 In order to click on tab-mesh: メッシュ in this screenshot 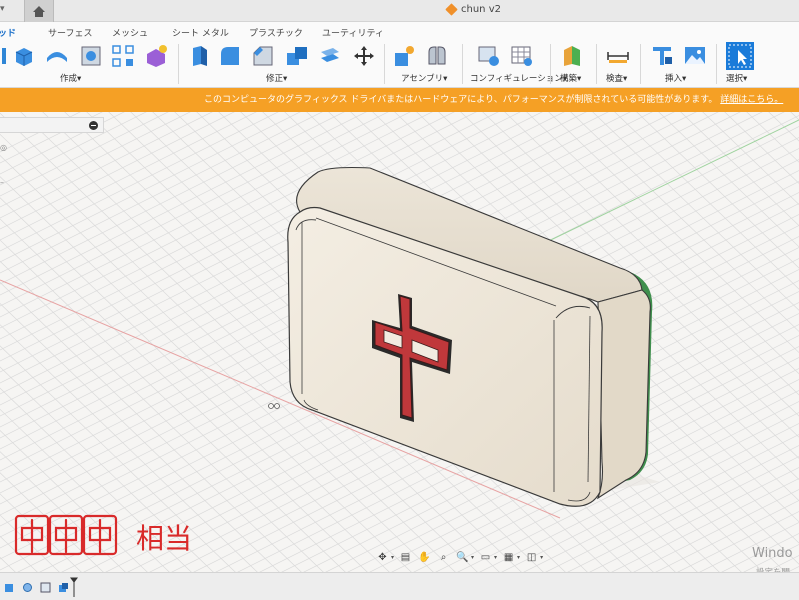, I will do `click(130, 32)`.